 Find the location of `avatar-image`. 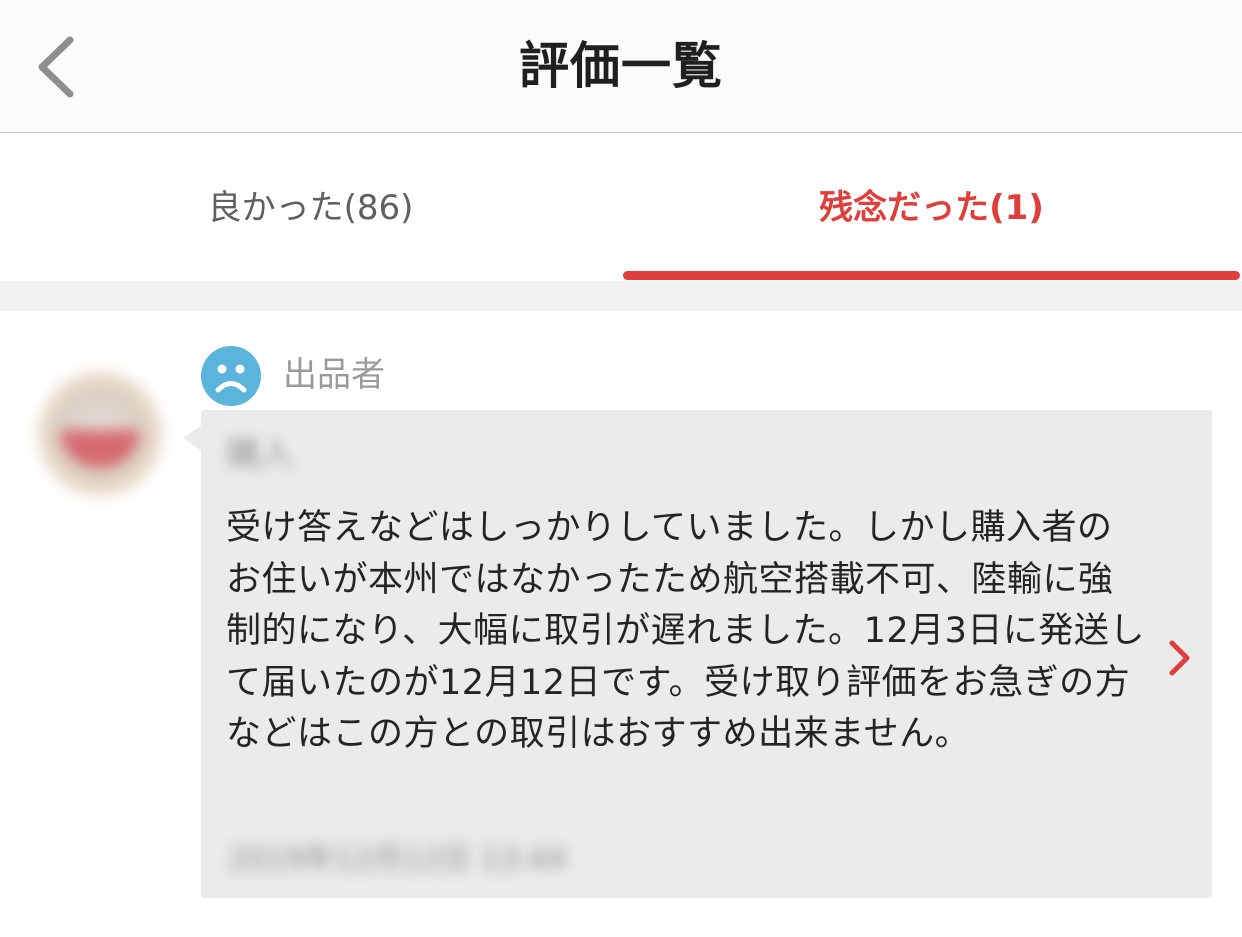

avatar-image is located at coordinates (100, 449).